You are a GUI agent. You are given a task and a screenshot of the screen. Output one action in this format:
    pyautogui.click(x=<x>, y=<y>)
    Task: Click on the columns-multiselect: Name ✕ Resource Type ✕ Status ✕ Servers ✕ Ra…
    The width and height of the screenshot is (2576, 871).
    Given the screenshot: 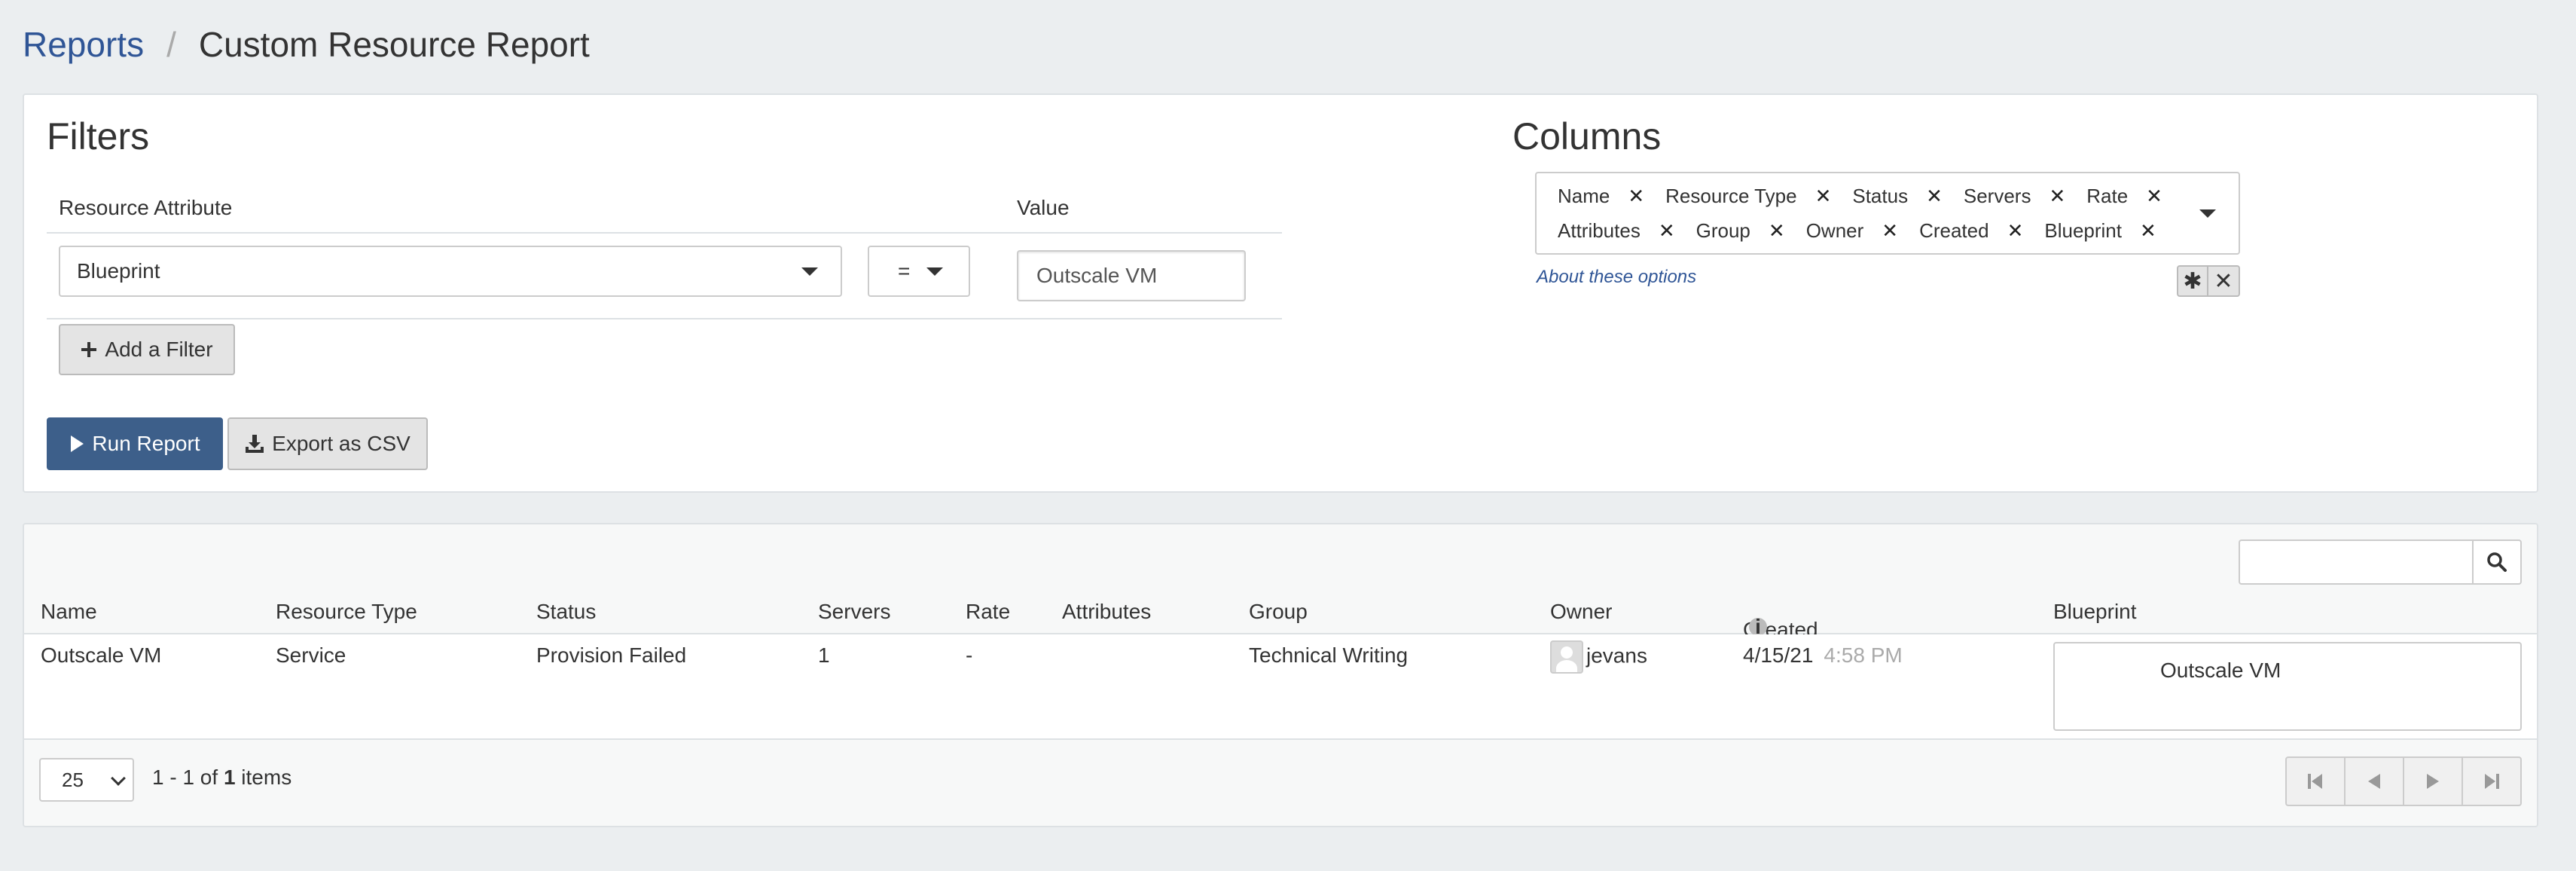 What is the action you would take?
    pyautogui.click(x=1888, y=214)
    